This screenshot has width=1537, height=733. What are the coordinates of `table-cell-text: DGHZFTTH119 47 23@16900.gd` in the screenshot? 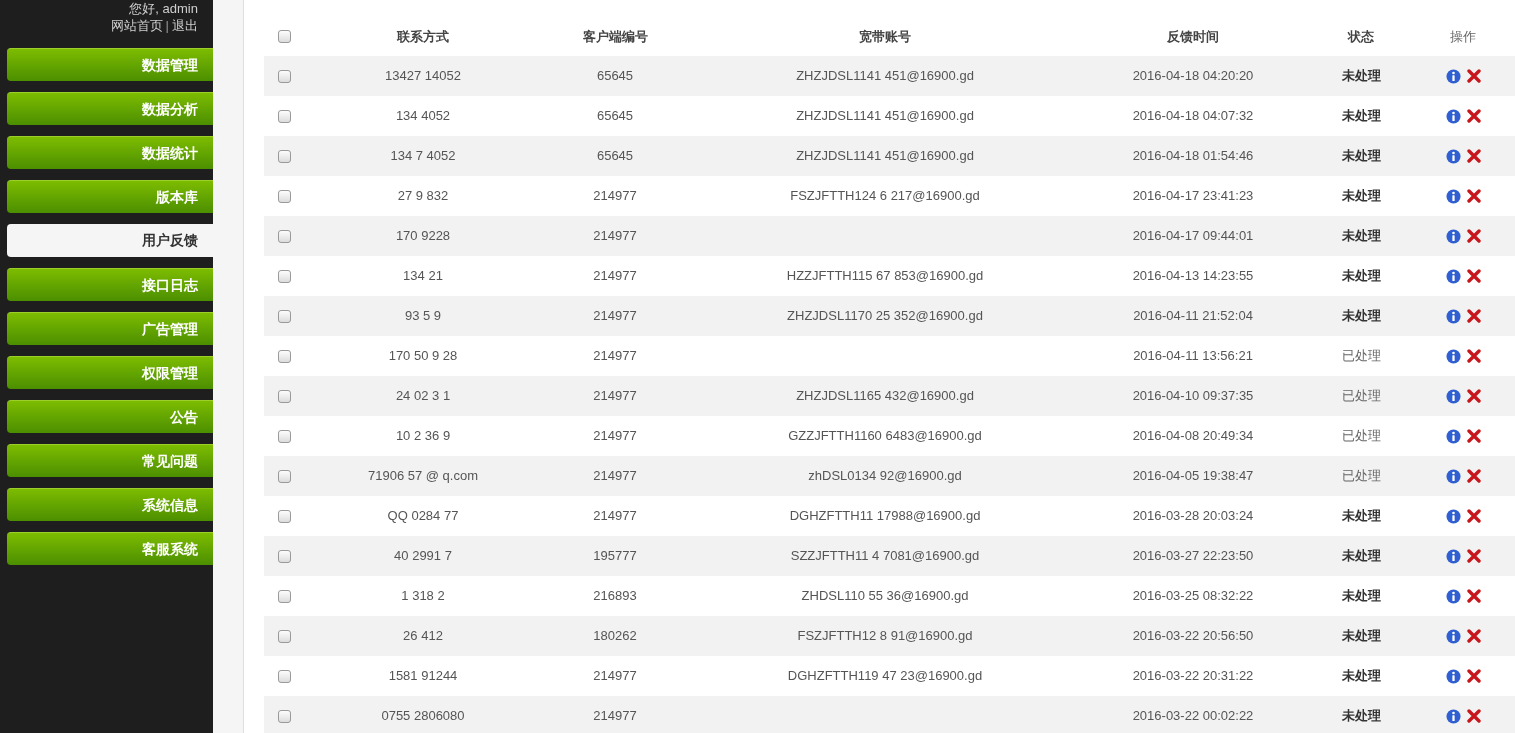 It's located at (885, 676).